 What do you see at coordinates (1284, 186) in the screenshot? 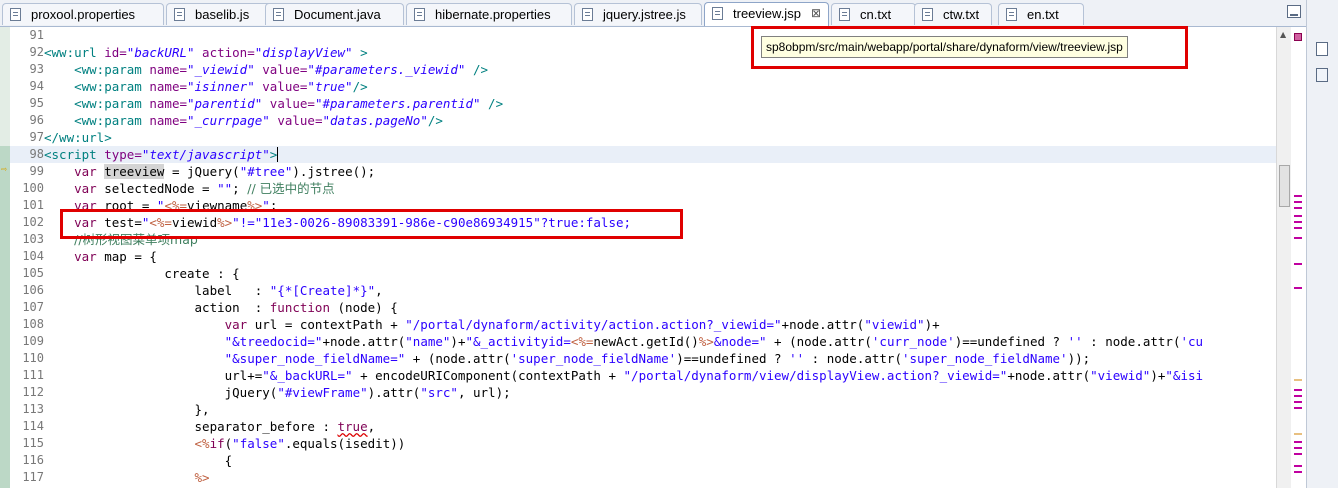
I see `scrollbar-thumb` at bounding box center [1284, 186].